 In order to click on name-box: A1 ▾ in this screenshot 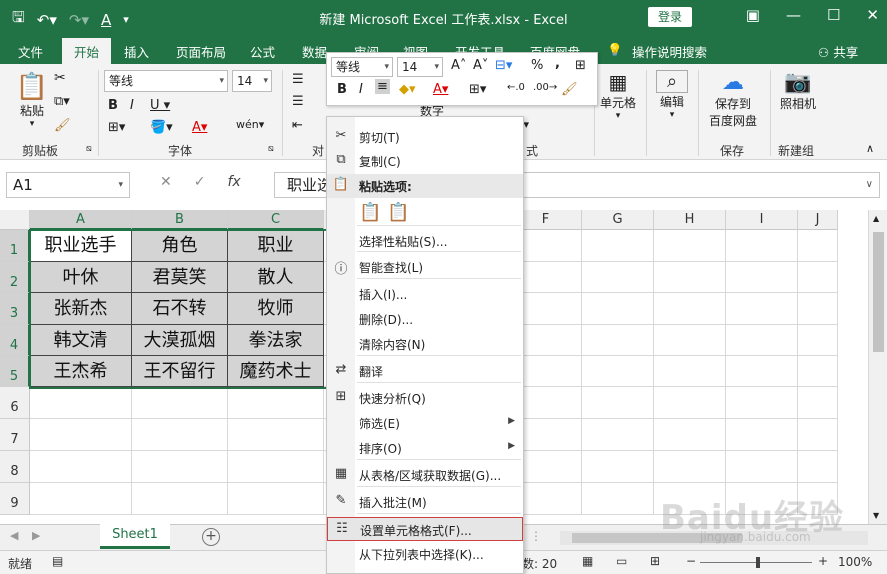, I will do `click(68, 185)`.